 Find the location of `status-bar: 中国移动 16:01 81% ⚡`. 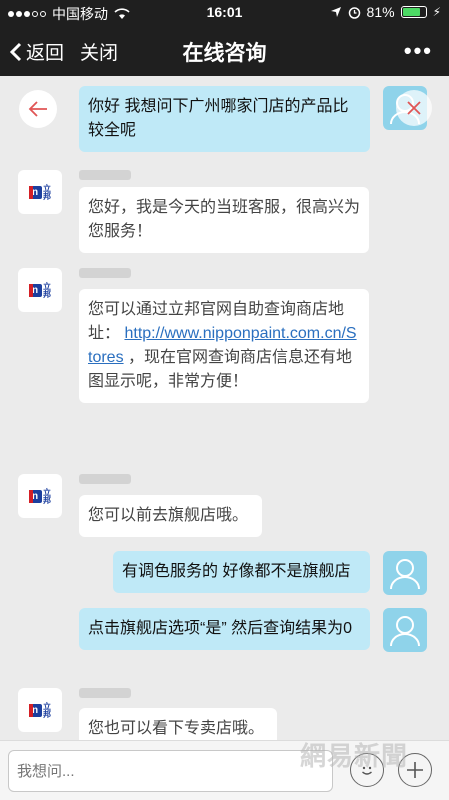

status-bar: 中国移动 16:01 81% ⚡ is located at coordinates (224, 12).